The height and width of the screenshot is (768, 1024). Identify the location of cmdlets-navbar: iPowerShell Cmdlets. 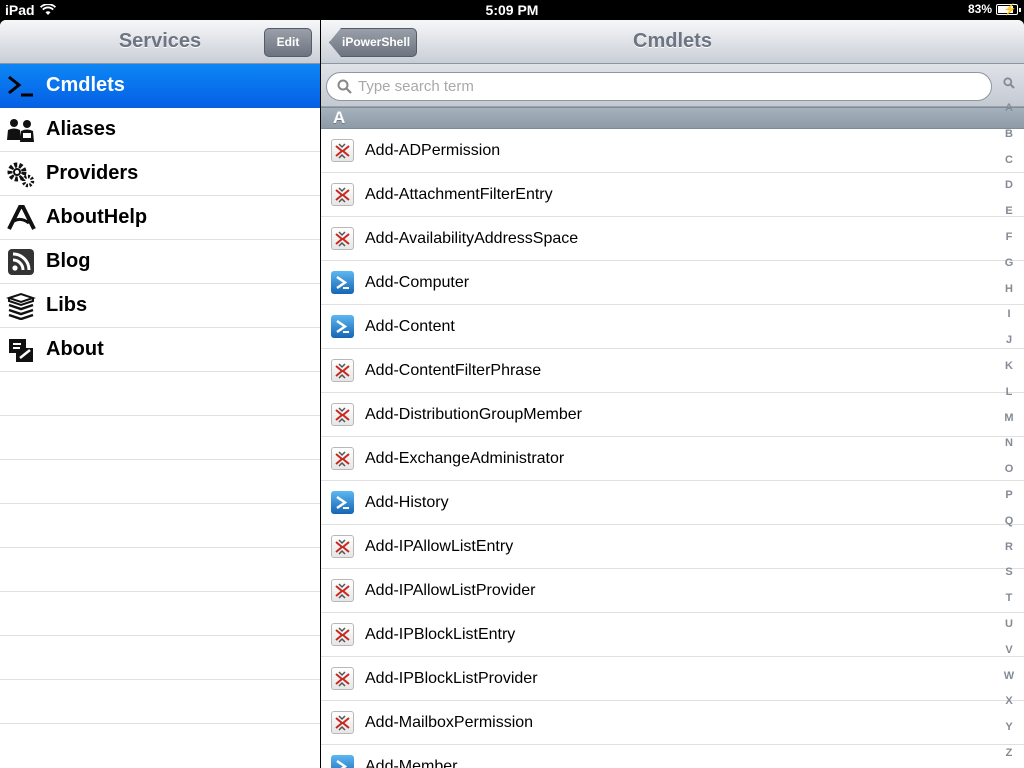
(672, 42).